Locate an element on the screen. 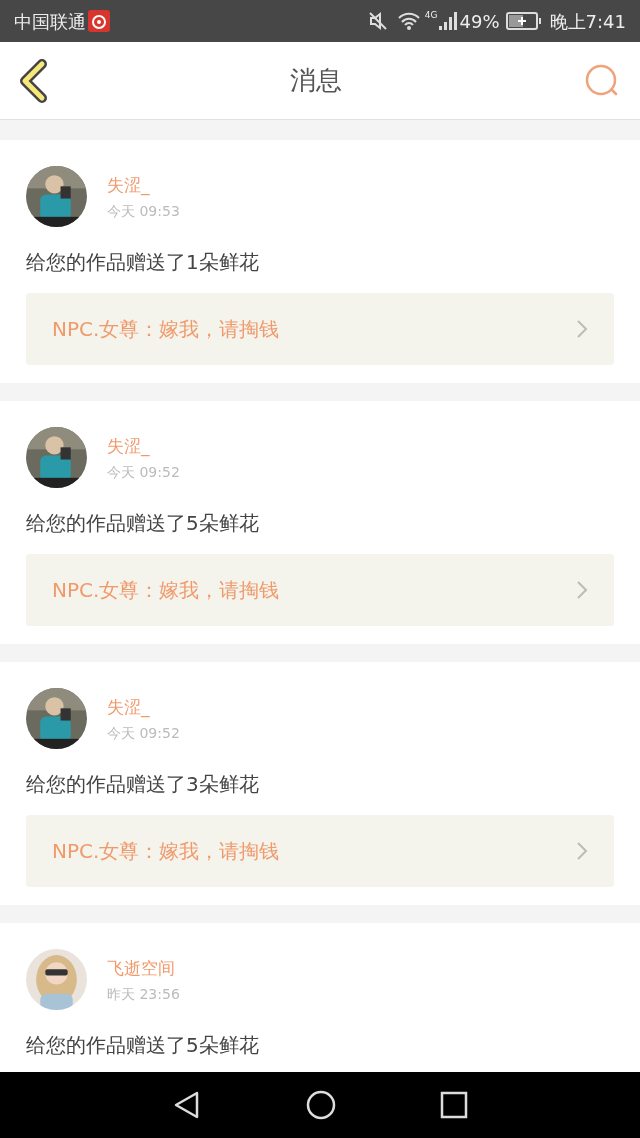 Image resolution: width=640 pixels, height=1138 pixels. message-text: 给您的作品赠送了1朵鲜花 is located at coordinates (143, 262).